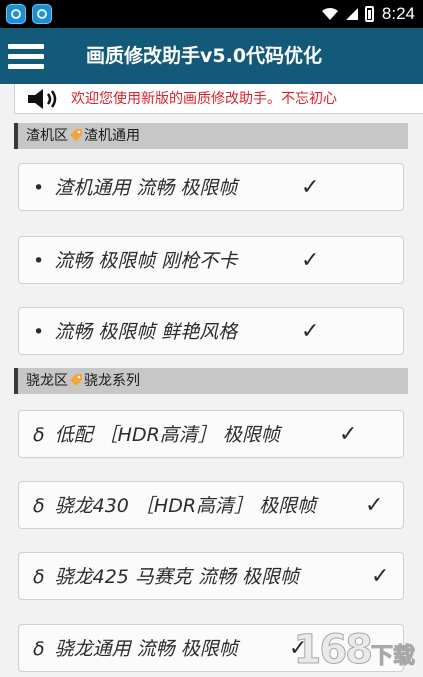  Describe the element at coordinates (211, 14) in the screenshot. I see `status-bar: 8:24` at that location.